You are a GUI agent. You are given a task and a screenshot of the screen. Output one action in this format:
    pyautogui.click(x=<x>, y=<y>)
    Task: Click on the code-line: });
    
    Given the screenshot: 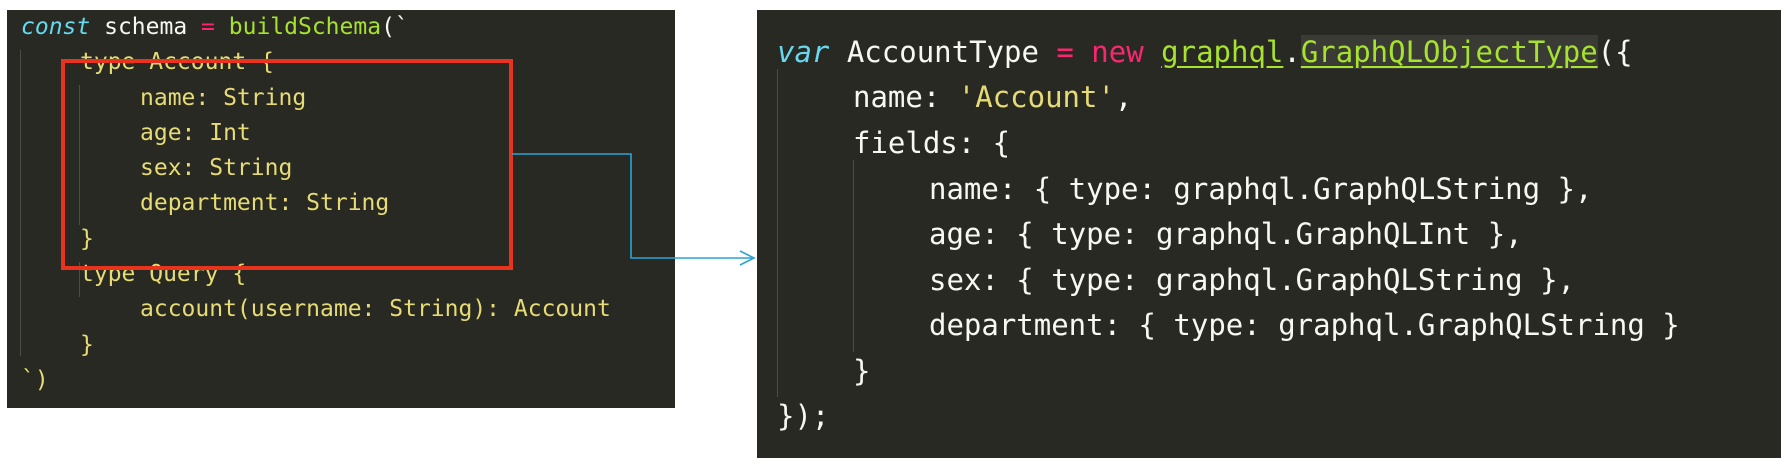 What is the action you would take?
    pyautogui.click(x=803, y=416)
    